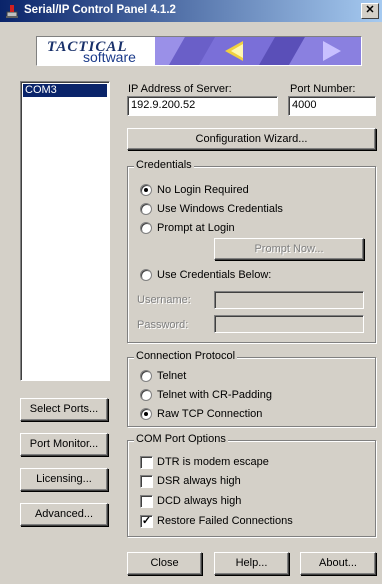 This screenshot has height=584, width=382. Describe the element at coordinates (289, 324) in the screenshot. I see `password-field` at that location.